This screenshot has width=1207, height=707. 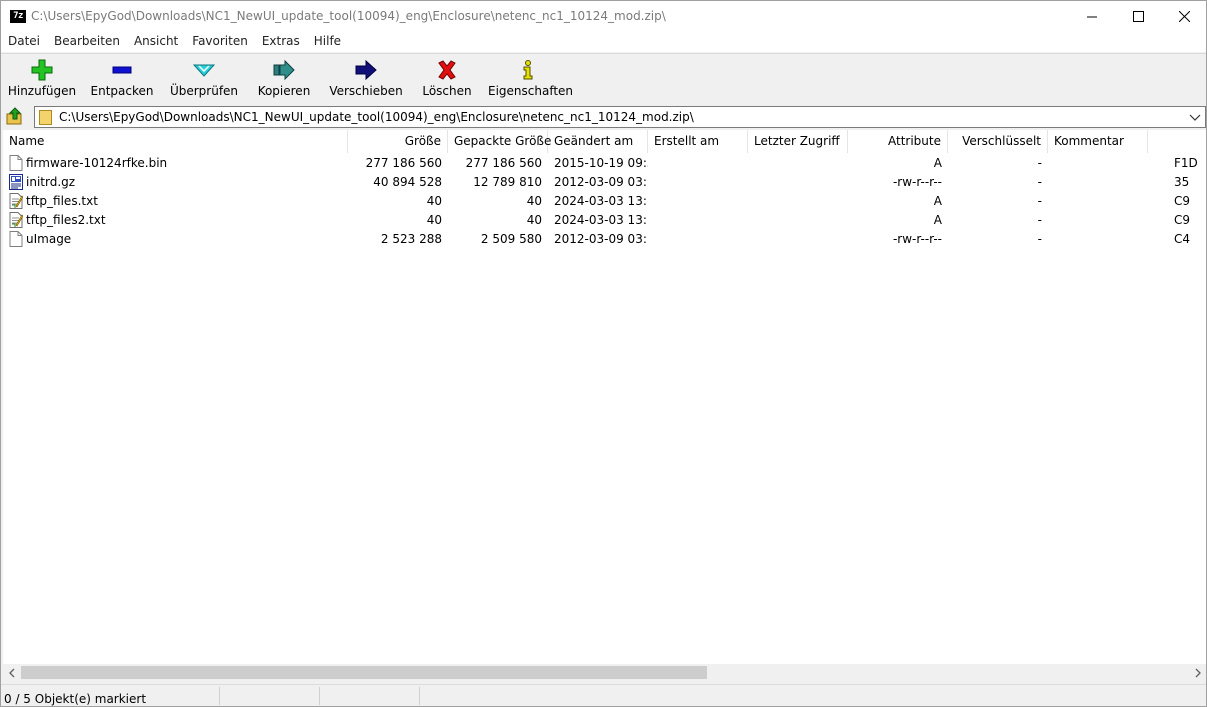 I want to click on file-crc: F1D, so click(x=1186, y=163).